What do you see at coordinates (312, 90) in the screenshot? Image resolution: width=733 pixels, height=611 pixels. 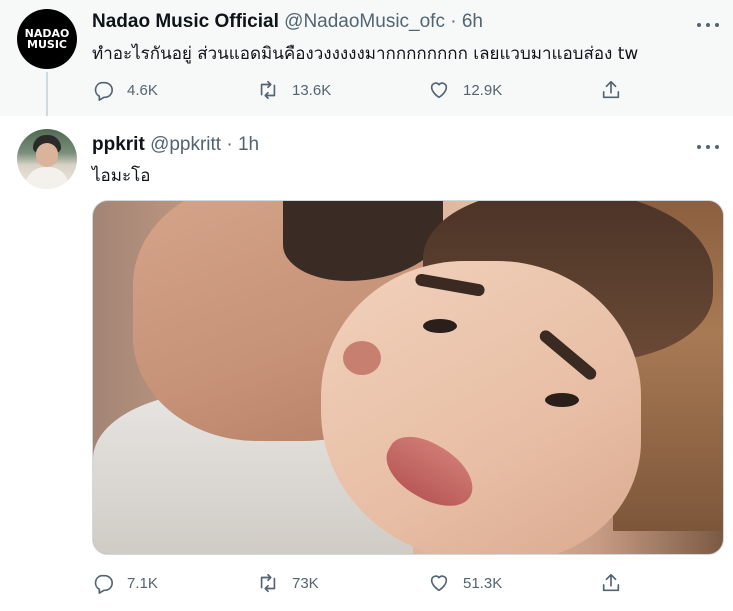 I see `retweet-count: 13.6K` at bounding box center [312, 90].